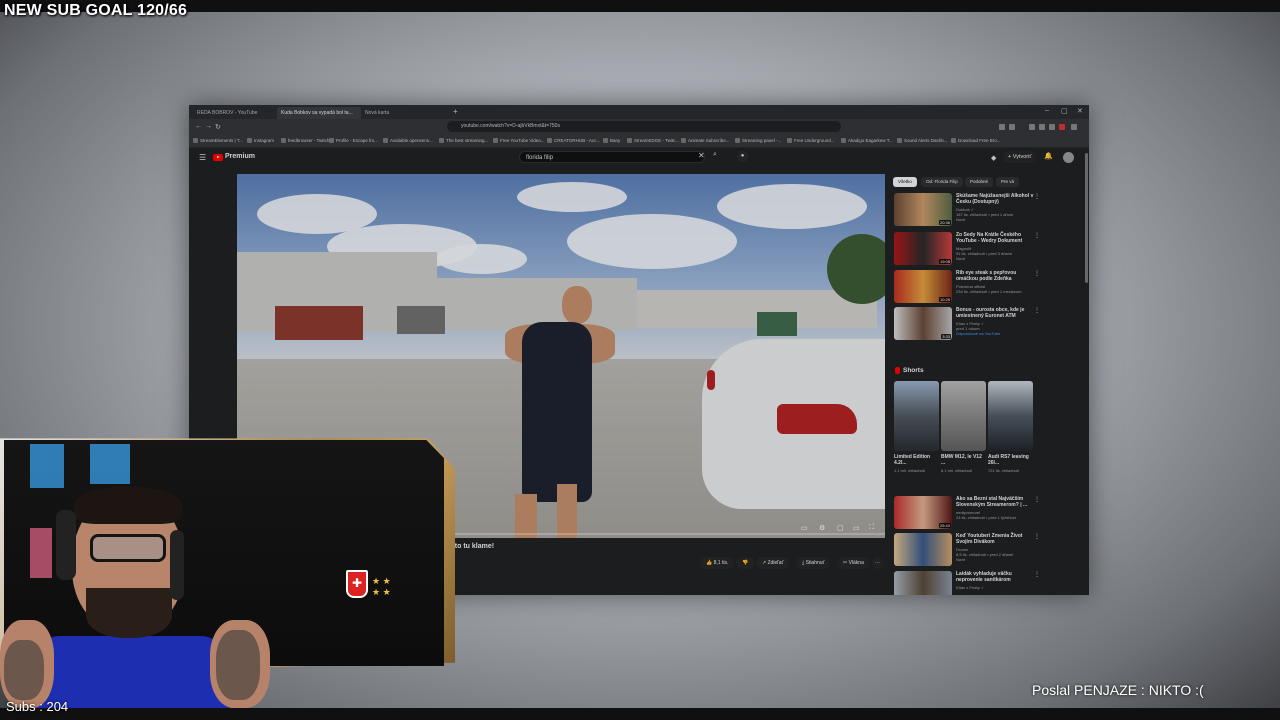  I want to click on reload-icon: ↻, so click(218, 127).